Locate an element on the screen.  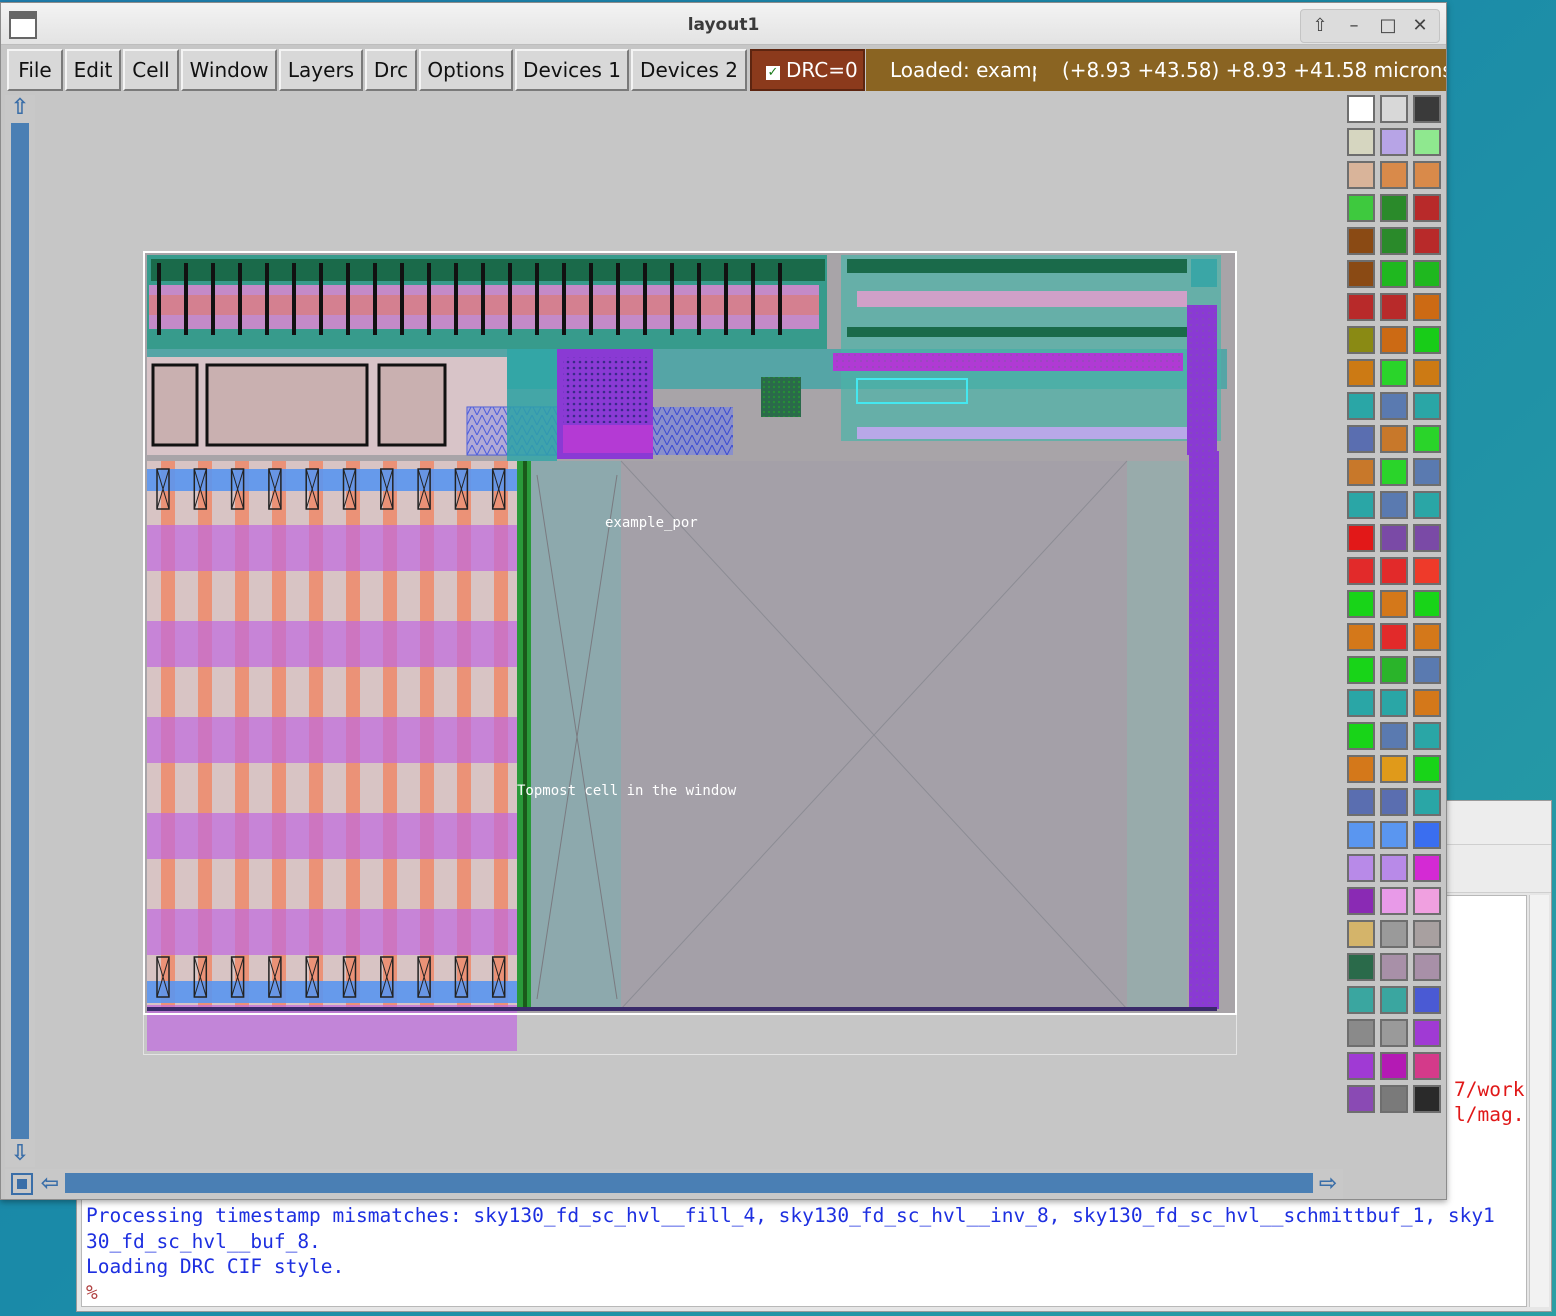
menu-devices-2: Devices 2 is located at coordinates (689, 70).